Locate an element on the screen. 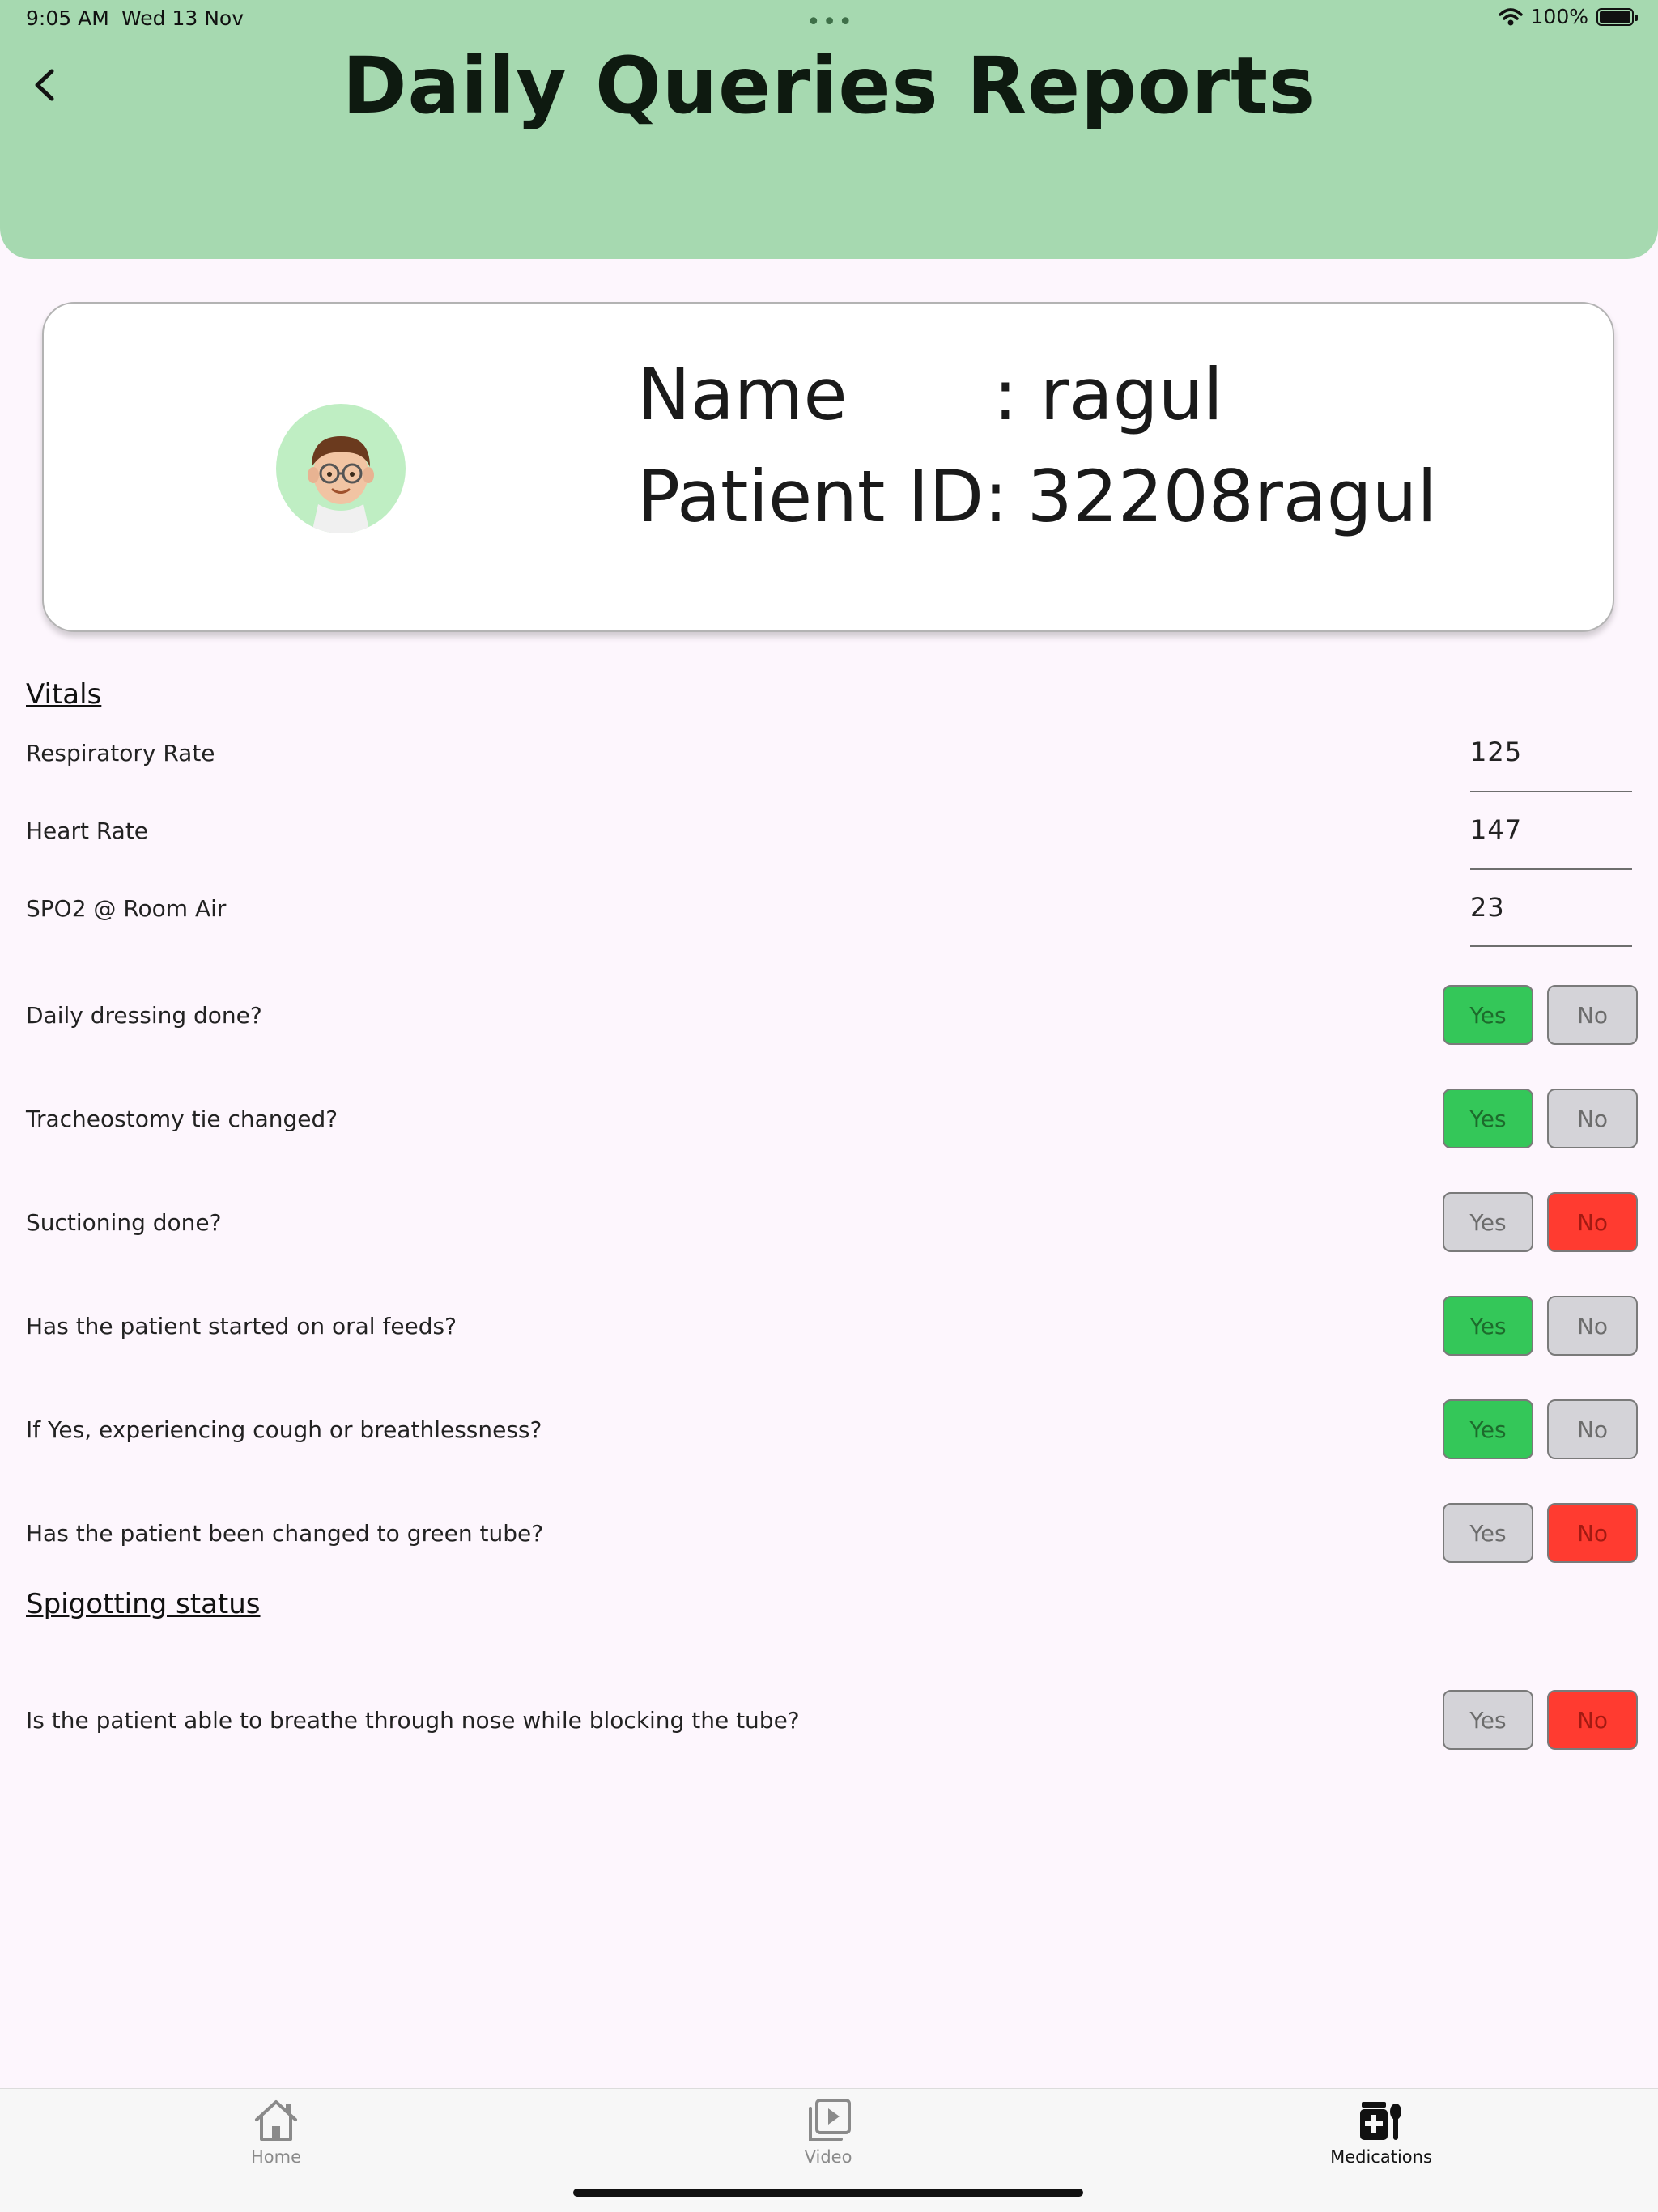 The image size is (1658, 2212). spigotting-section-title: Spigotting status is located at coordinates (143, 1604).